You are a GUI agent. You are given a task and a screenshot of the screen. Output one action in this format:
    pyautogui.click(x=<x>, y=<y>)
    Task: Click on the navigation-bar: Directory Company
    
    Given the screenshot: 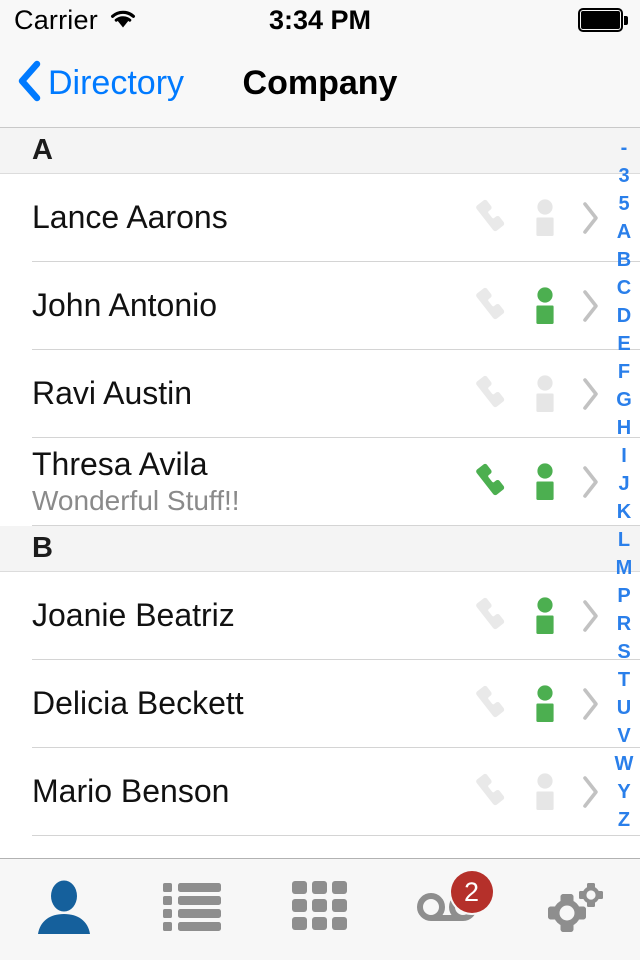 What is the action you would take?
    pyautogui.click(x=320, y=84)
    